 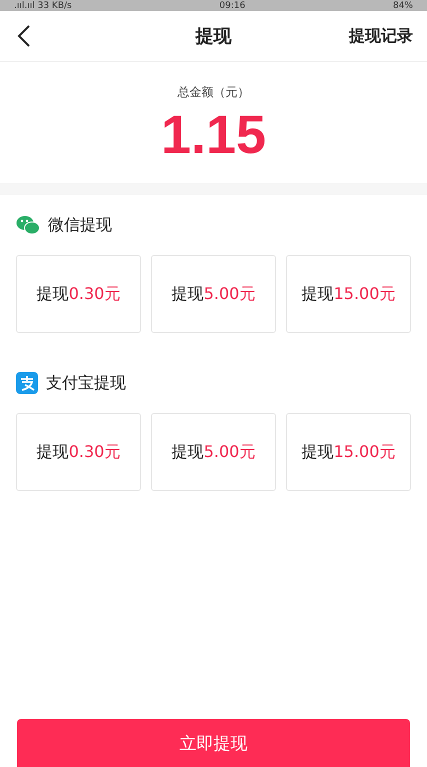 I want to click on back-icon, so click(x=24, y=36).